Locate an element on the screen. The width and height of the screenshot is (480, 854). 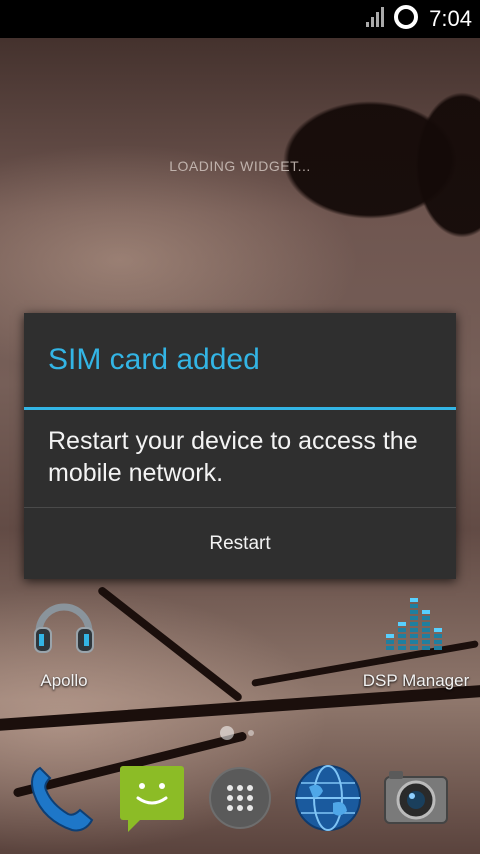
dock-app-drawer-button is located at coordinates (240, 800).